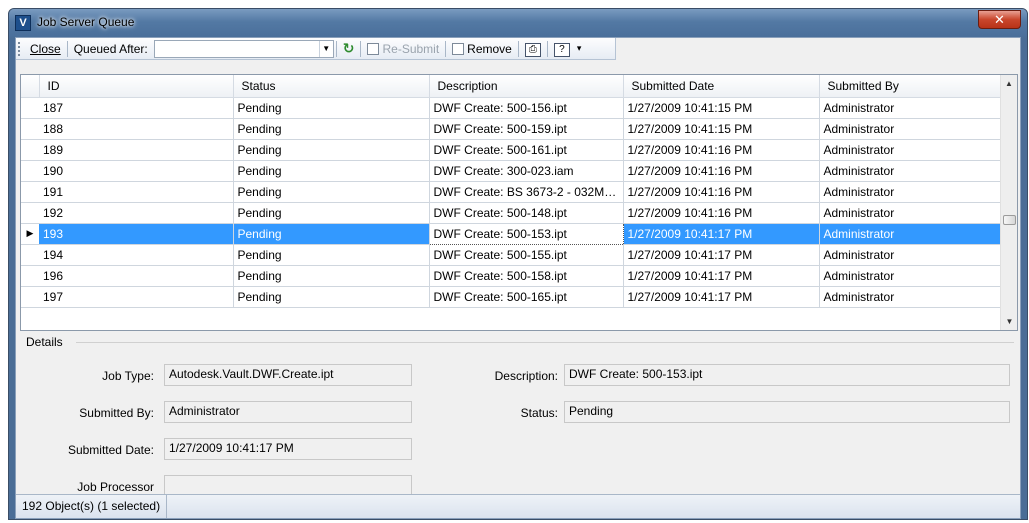 This screenshot has width=1029, height=523. I want to click on cell-description: DWF Create: 500-148.ipt, so click(526, 213).